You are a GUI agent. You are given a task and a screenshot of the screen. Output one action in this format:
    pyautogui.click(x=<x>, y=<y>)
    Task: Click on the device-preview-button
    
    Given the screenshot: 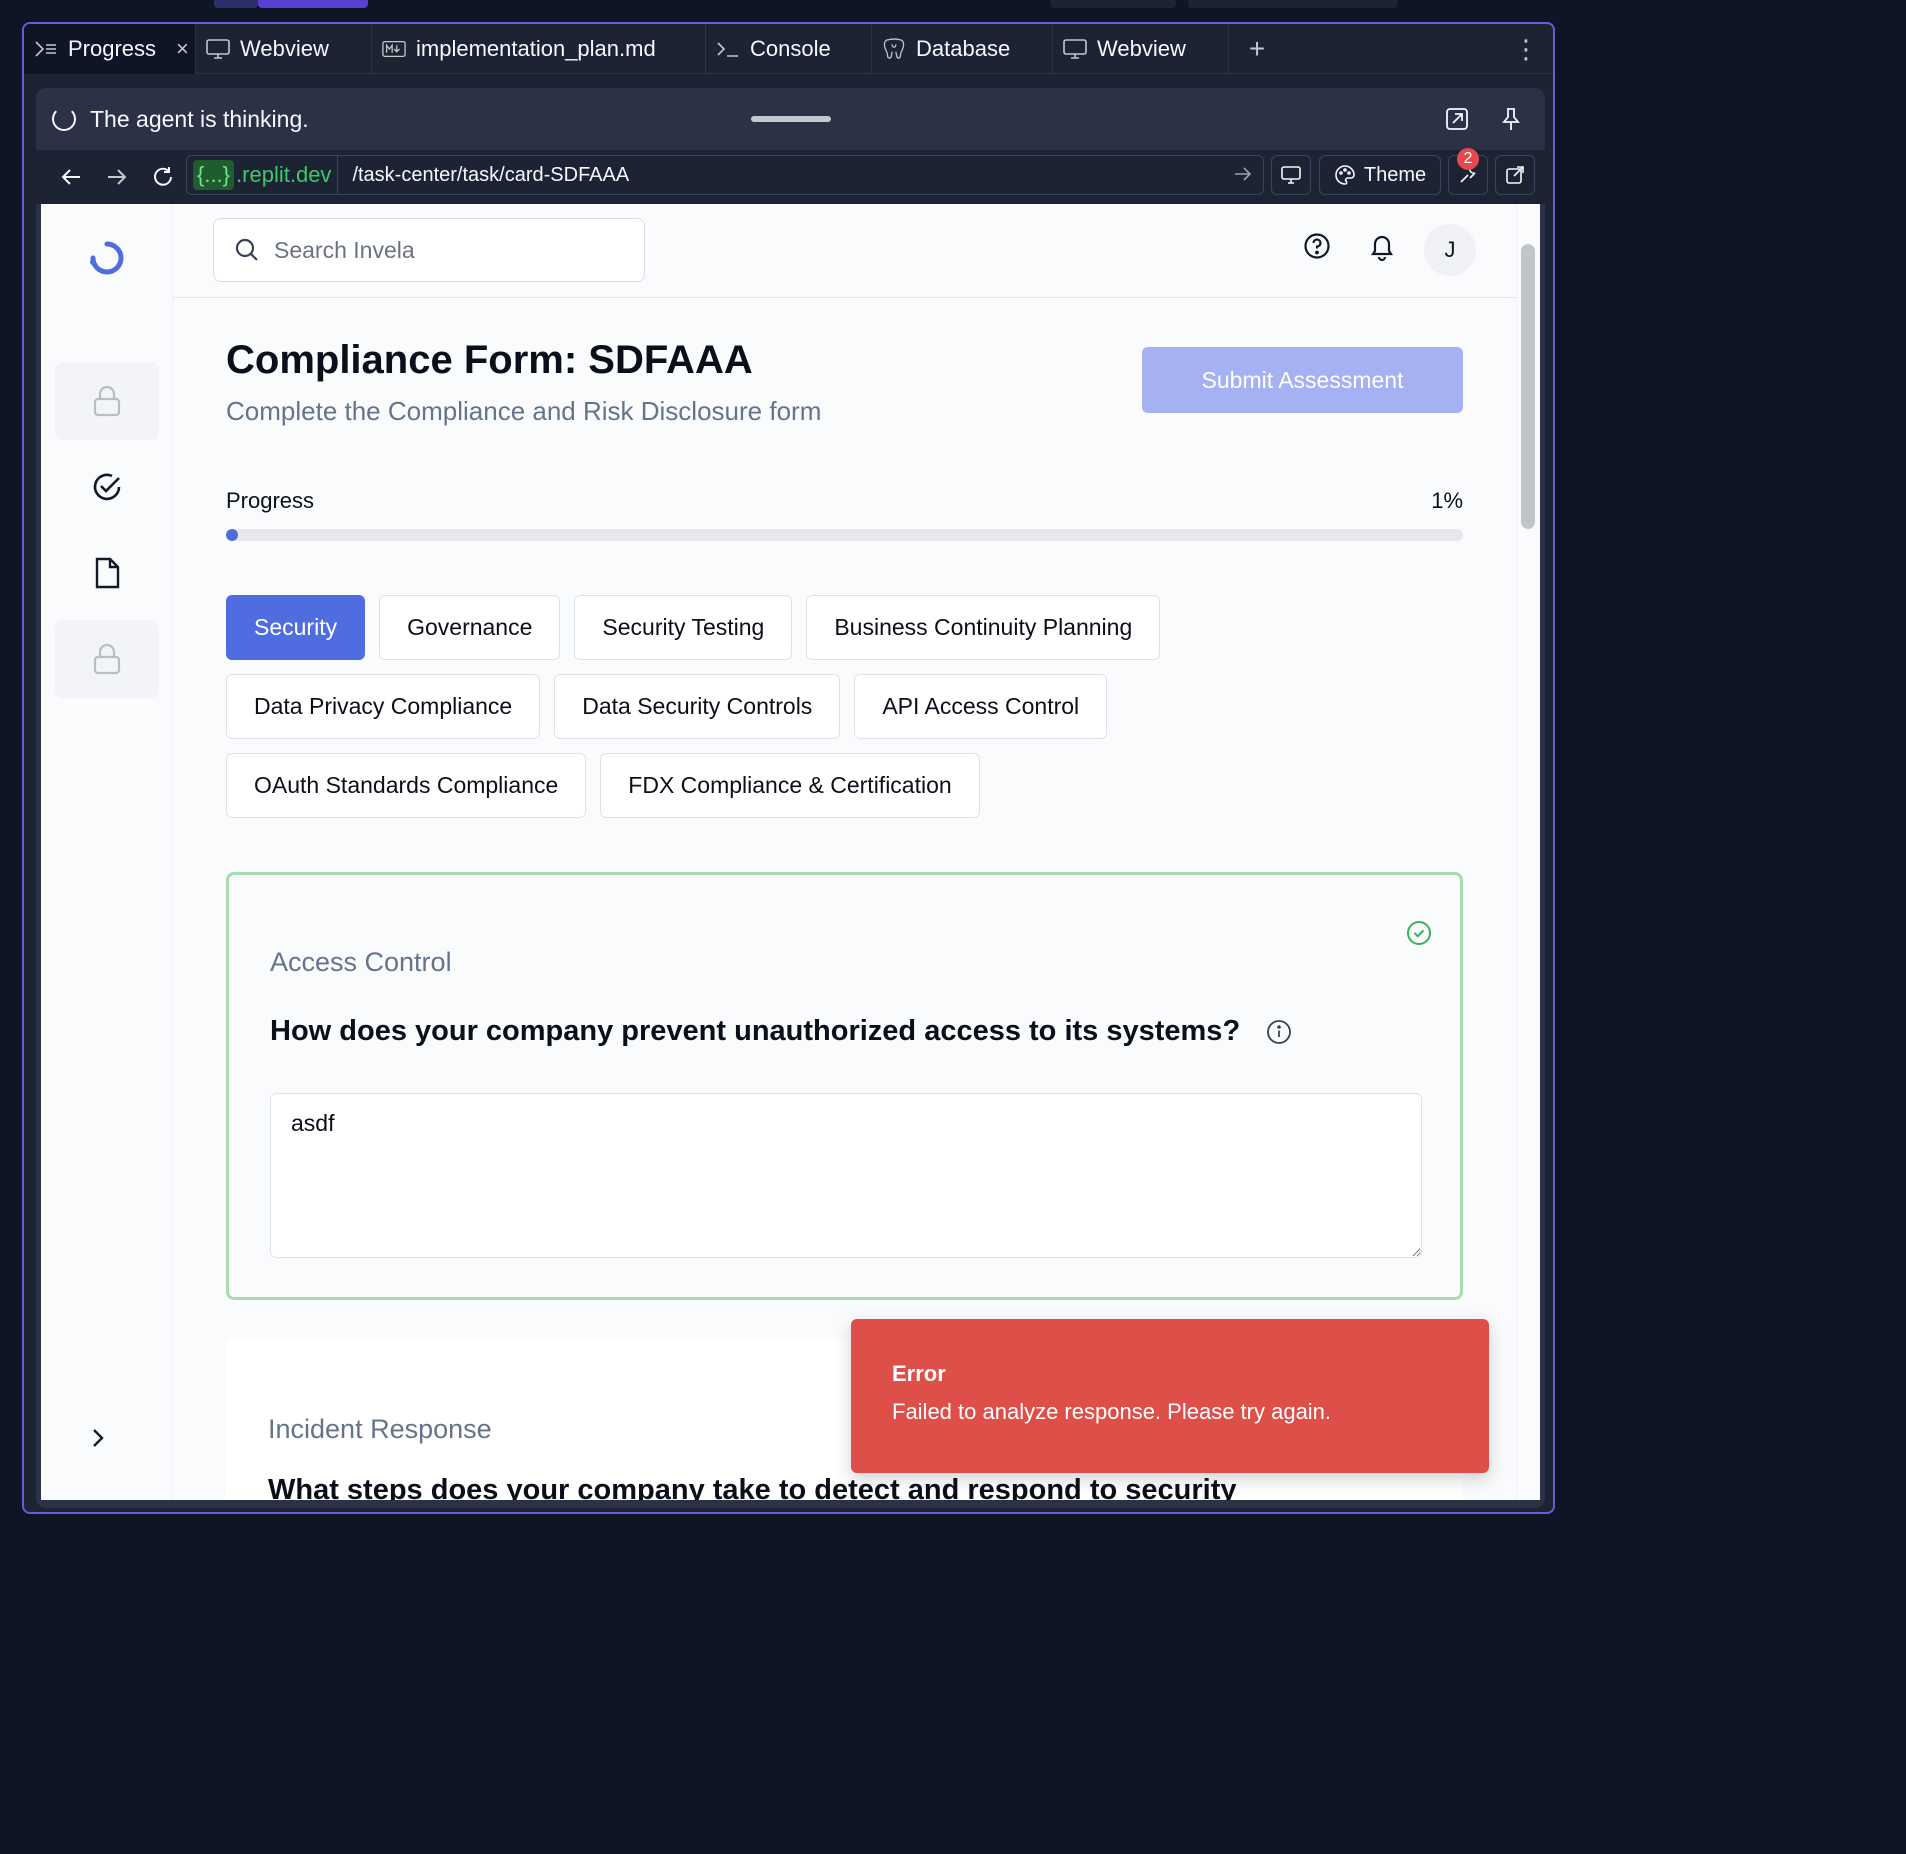 What is the action you would take?
    pyautogui.click(x=1291, y=175)
    